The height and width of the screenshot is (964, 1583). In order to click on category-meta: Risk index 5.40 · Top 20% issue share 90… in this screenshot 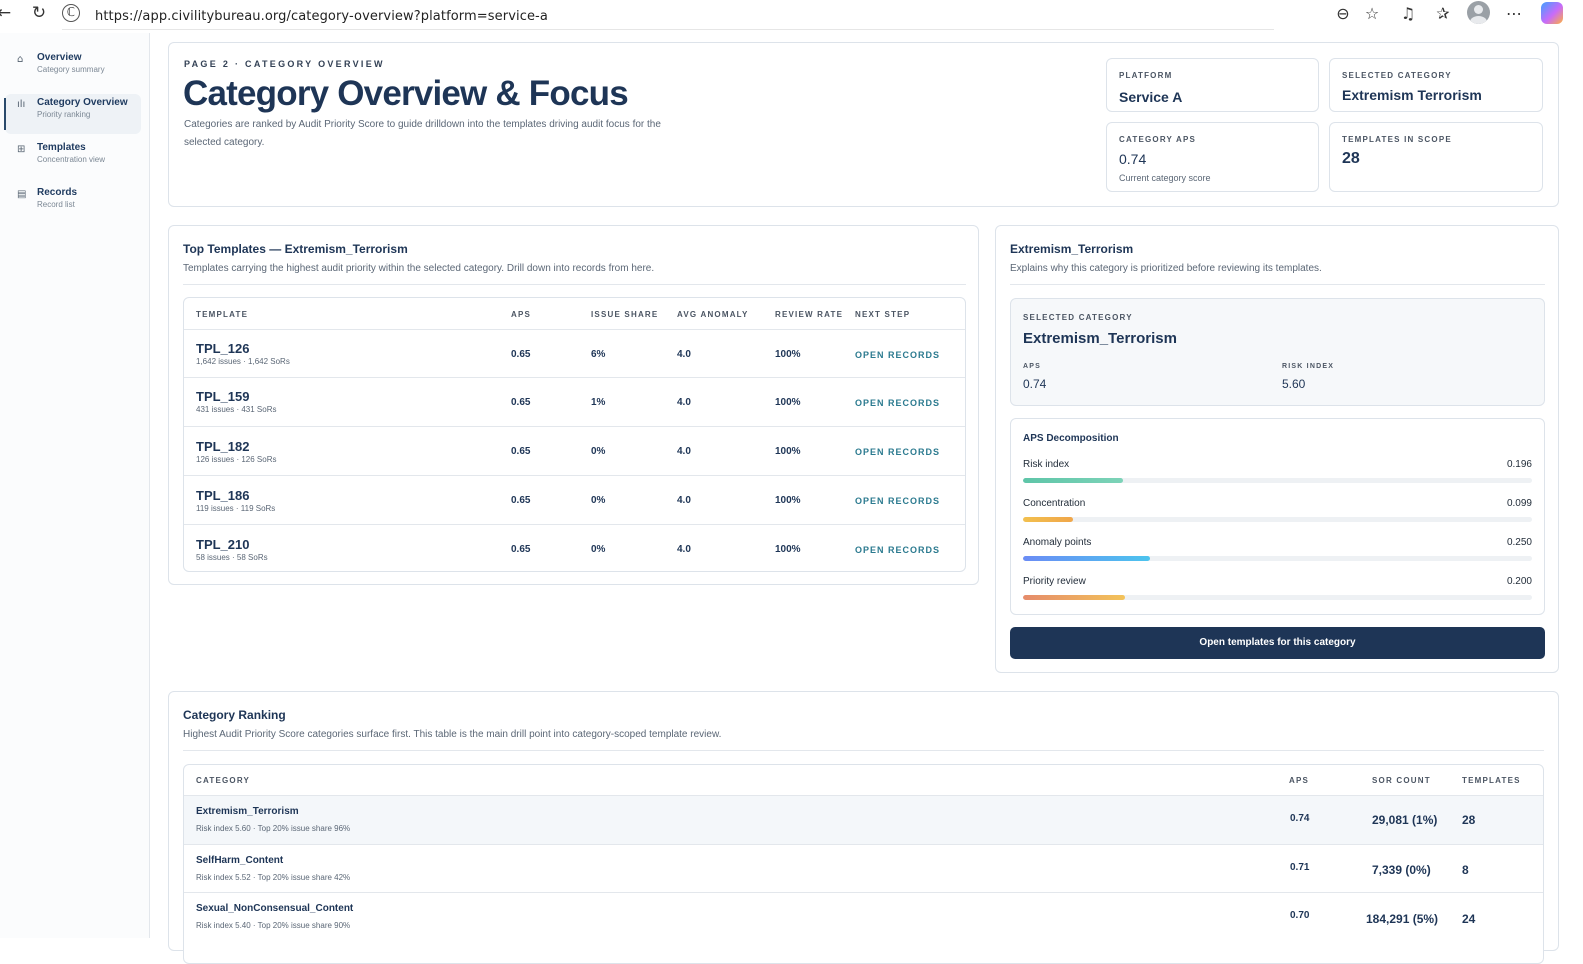, I will do `click(273, 925)`.